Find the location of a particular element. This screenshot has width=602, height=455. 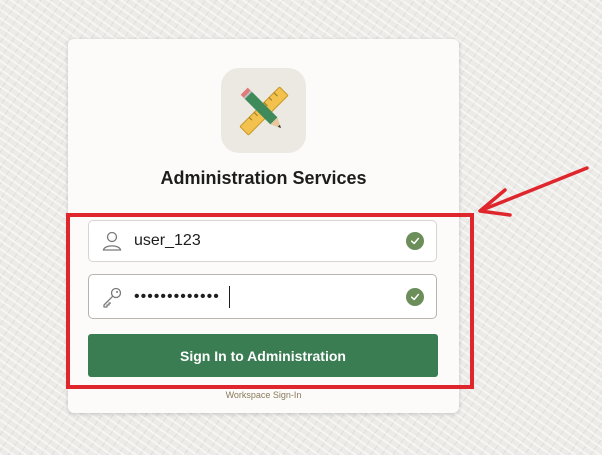

workspace-sign-in-link: Workspace Sign-In is located at coordinates (263, 395).